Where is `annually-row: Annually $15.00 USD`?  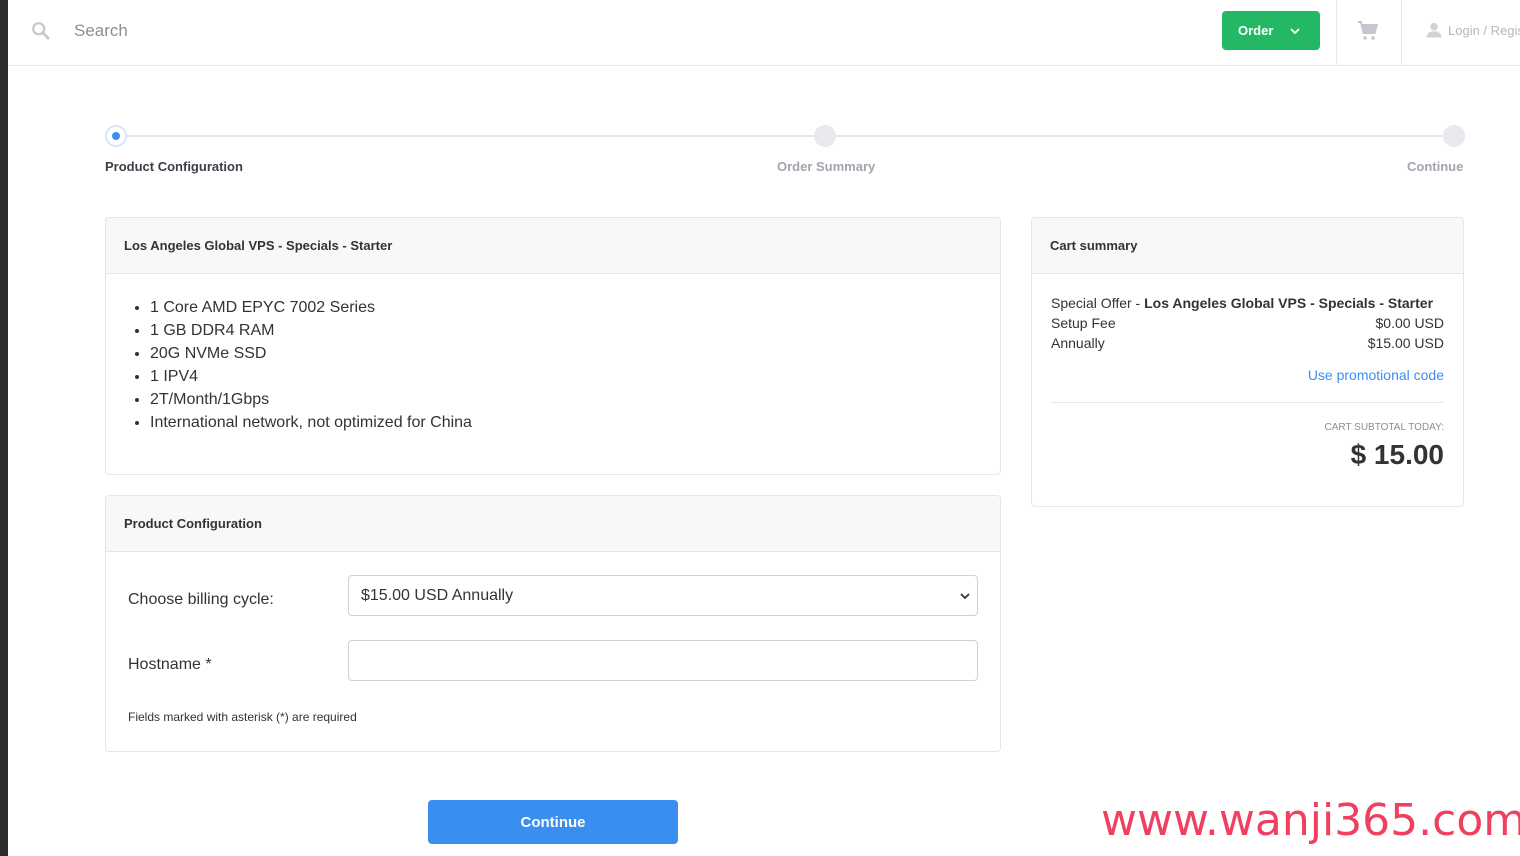 annually-row: Annually $15.00 USD is located at coordinates (1247, 343).